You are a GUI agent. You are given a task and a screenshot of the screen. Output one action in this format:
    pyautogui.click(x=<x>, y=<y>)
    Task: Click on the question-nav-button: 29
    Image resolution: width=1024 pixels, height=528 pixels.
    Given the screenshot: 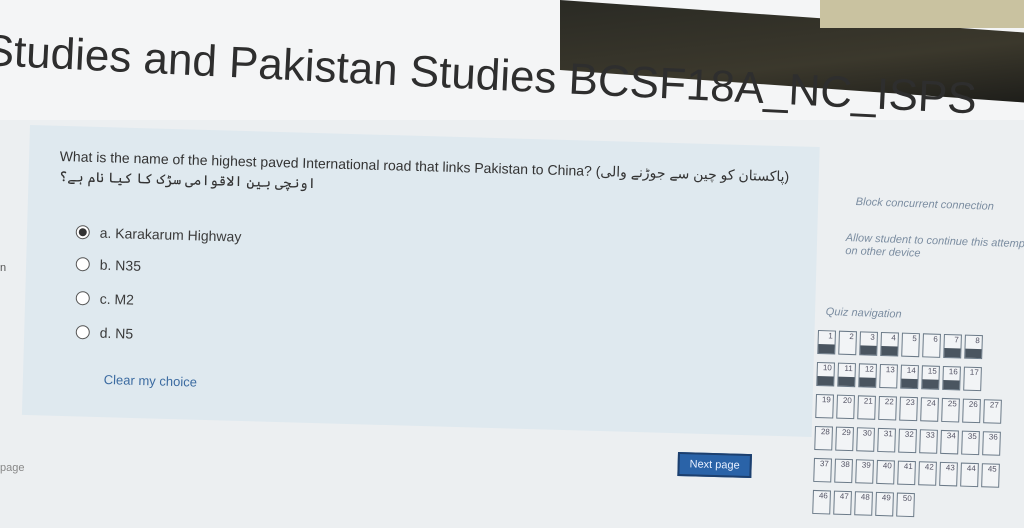 What is the action you would take?
    pyautogui.click(x=844, y=439)
    